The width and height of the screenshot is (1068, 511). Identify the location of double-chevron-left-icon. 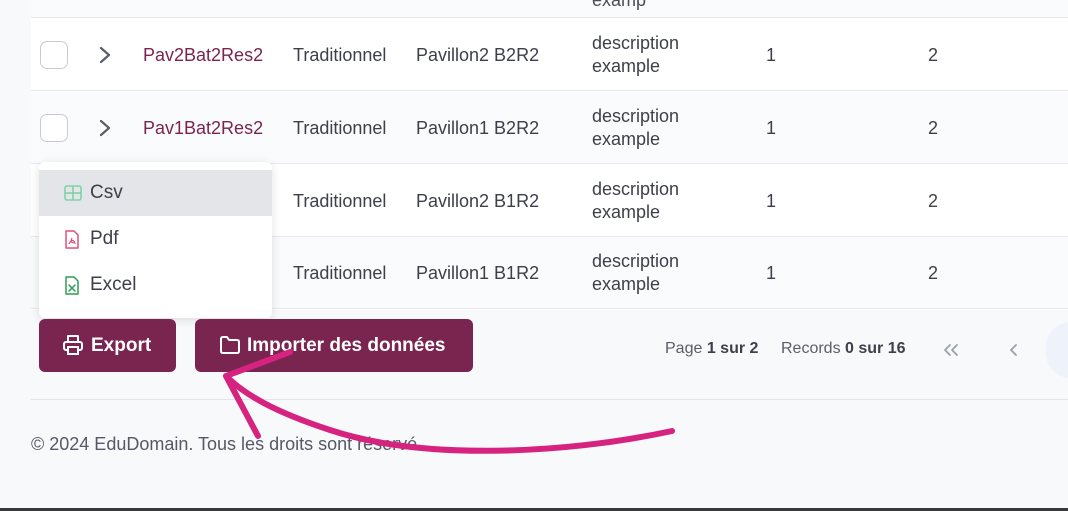
(951, 350).